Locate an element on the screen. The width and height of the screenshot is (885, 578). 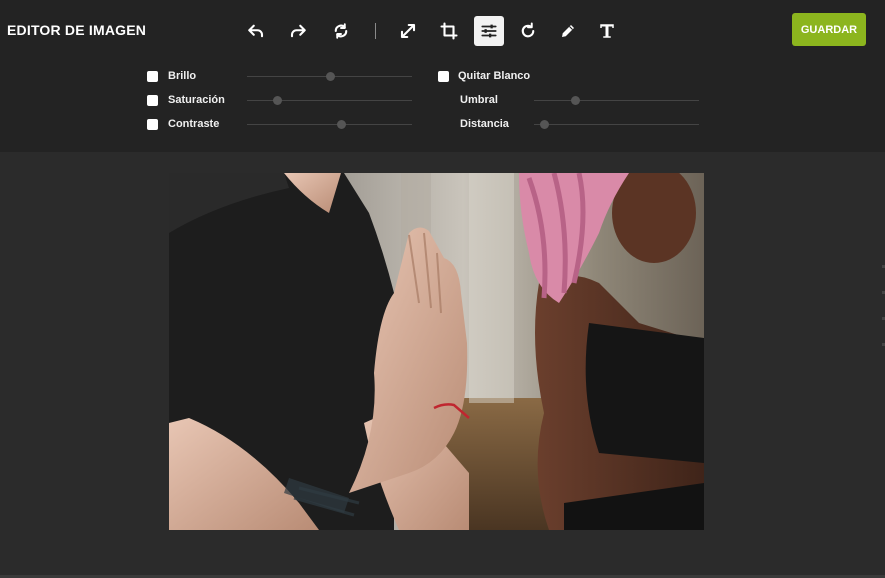
distancia-slider-knob is located at coordinates (544, 124).